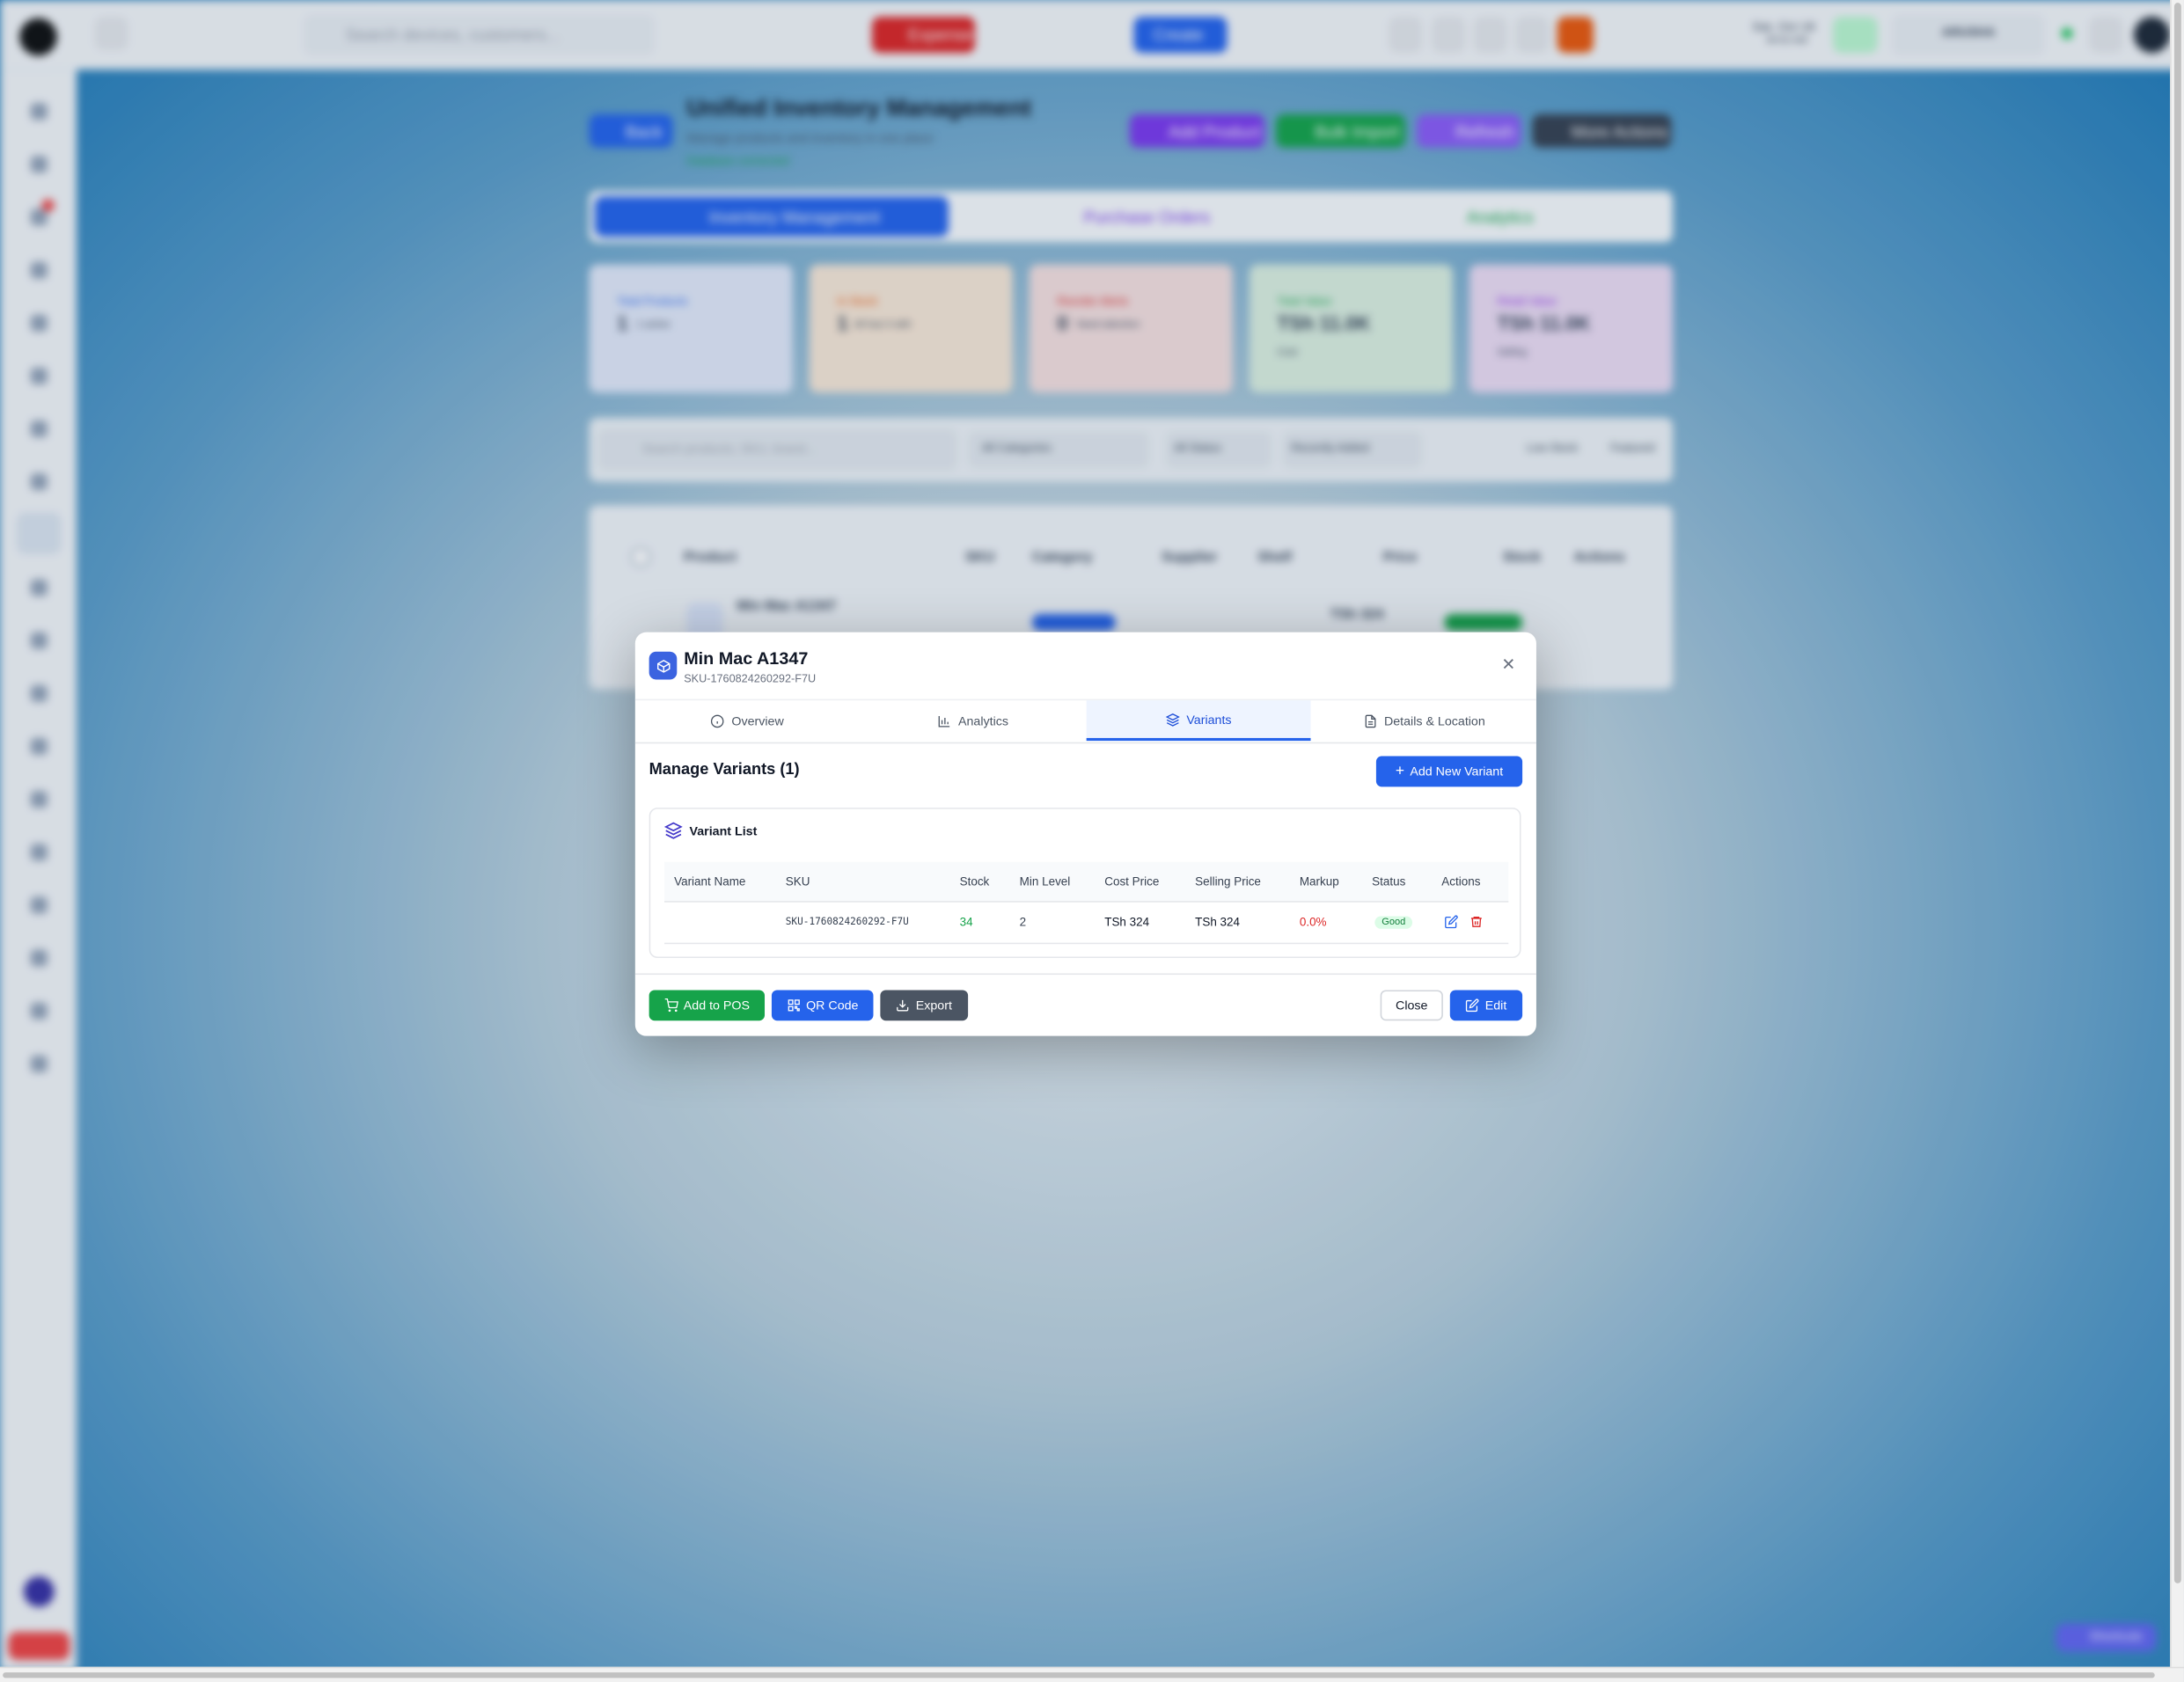 The height and width of the screenshot is (1682, 2184). What do you see at coordinates (983, 720) in the screenshot?
I see `tab-label: Analytics` at bounding box center [983, 720].